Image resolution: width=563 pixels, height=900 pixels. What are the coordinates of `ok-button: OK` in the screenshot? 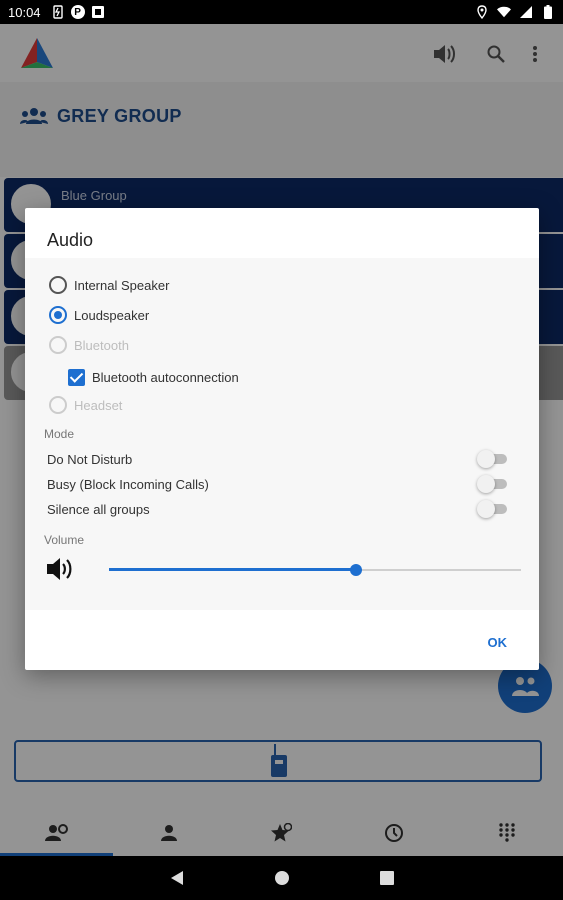 It's located at (498, 642).